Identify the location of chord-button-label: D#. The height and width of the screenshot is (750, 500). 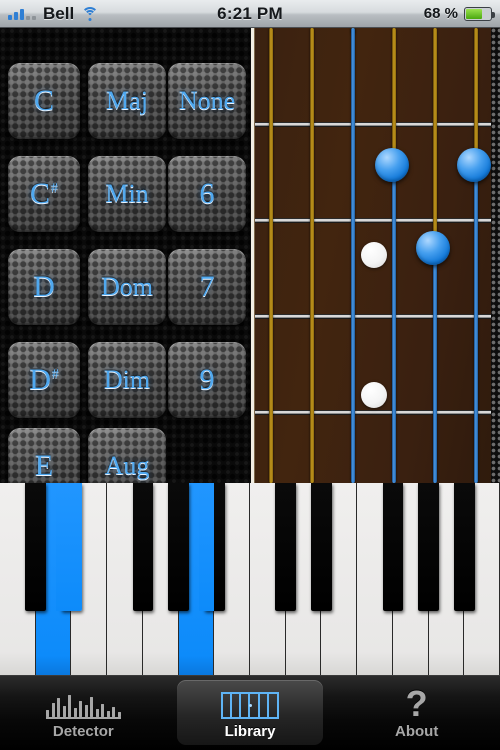
(44, 379).